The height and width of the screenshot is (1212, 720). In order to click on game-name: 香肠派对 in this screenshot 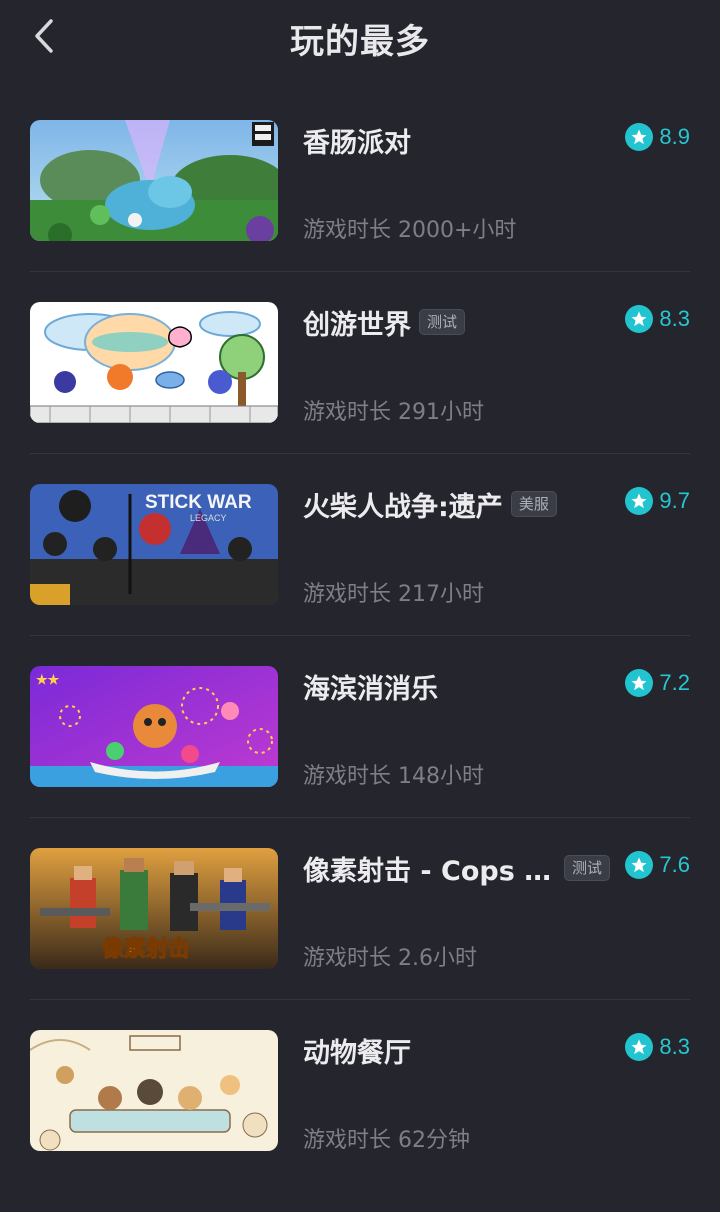, I will do `click(357, 143)`.